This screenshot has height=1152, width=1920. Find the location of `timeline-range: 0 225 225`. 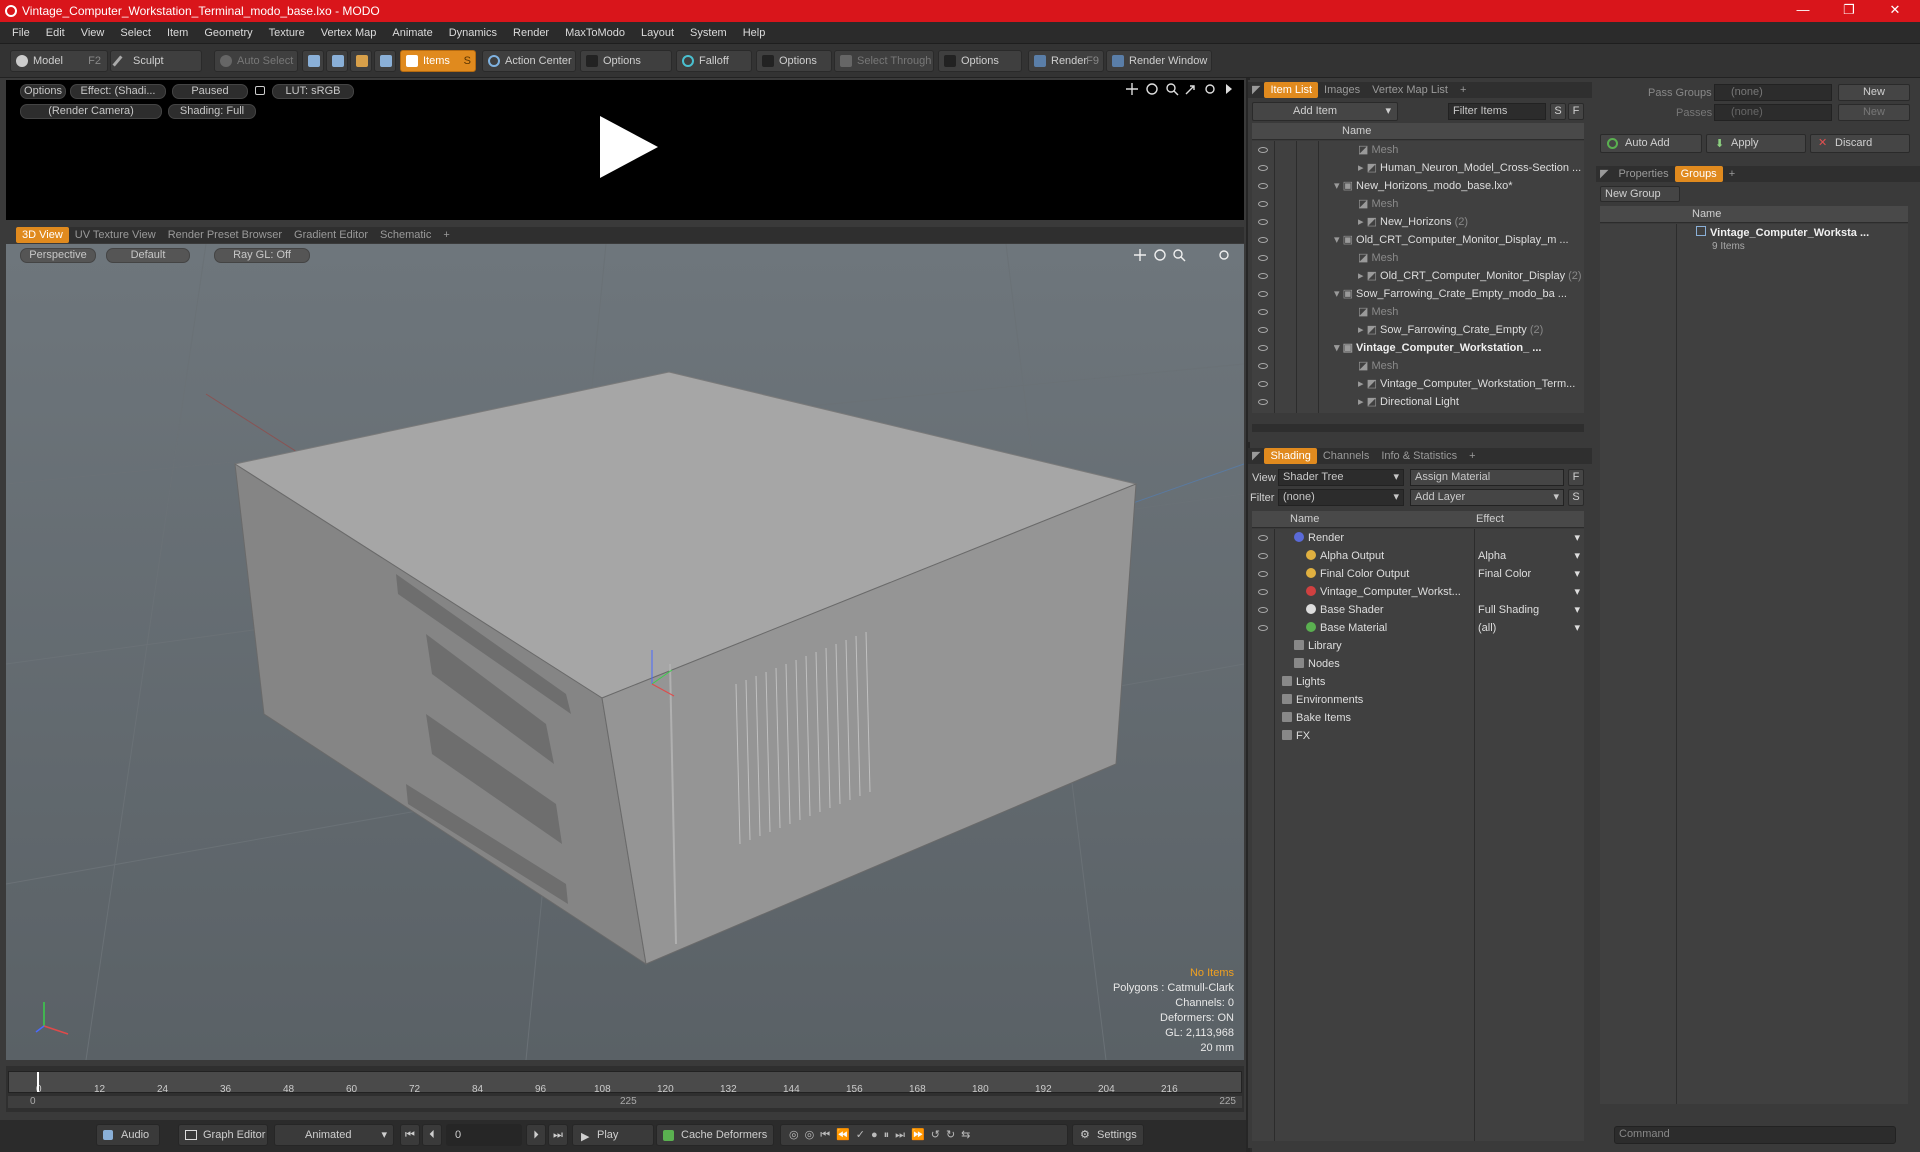

timeline-range: 0 225 225 is located at coordinates (625, 1102).